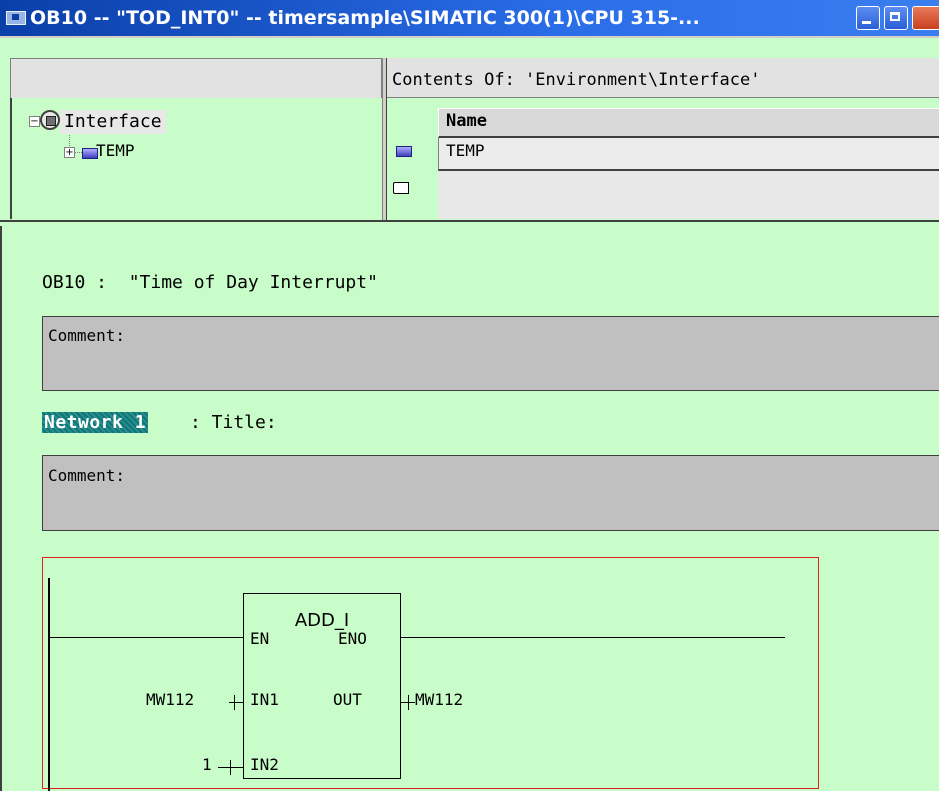  I want to click on block-comment-label: Comment:, so click(87, 335).